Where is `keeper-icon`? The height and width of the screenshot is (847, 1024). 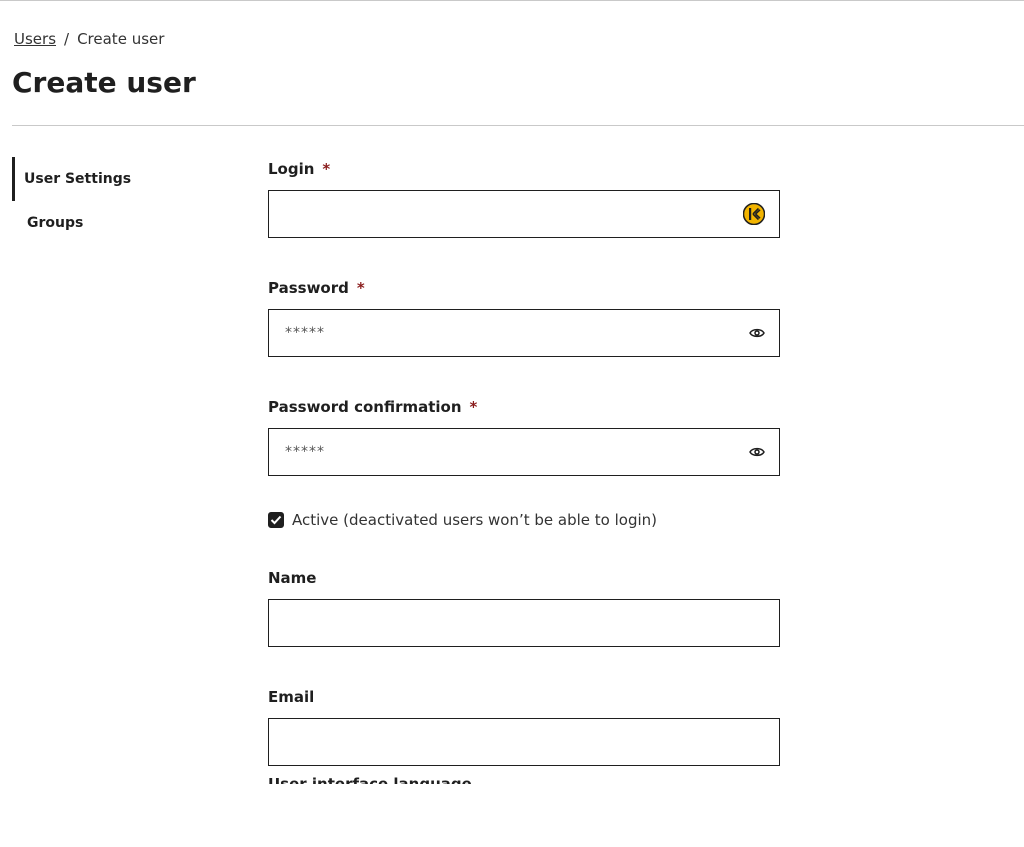
keeper-icon is located at coordinates (754, 214).